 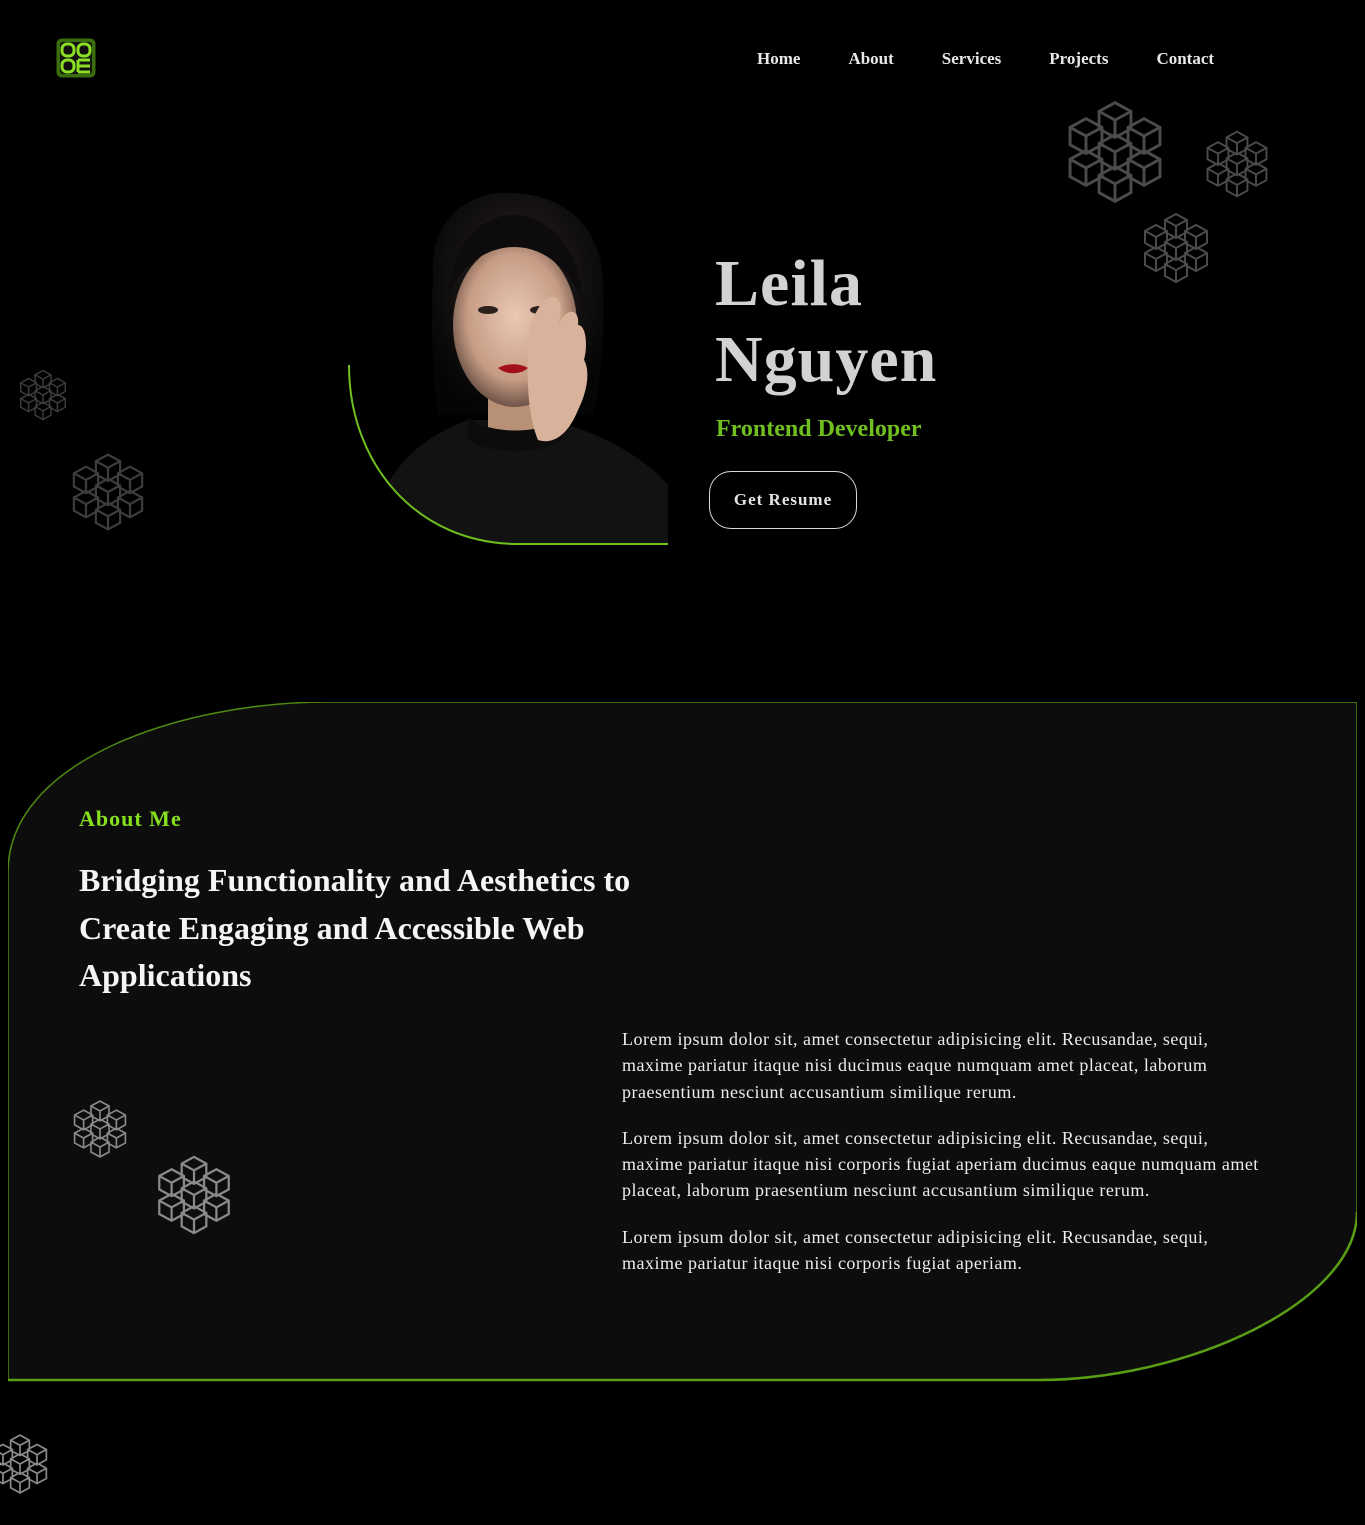 What do you see at coordinates (819, 429) in the screenshot?
I see `hero-role: Frontend Developer` at bounding box center [819, 429].